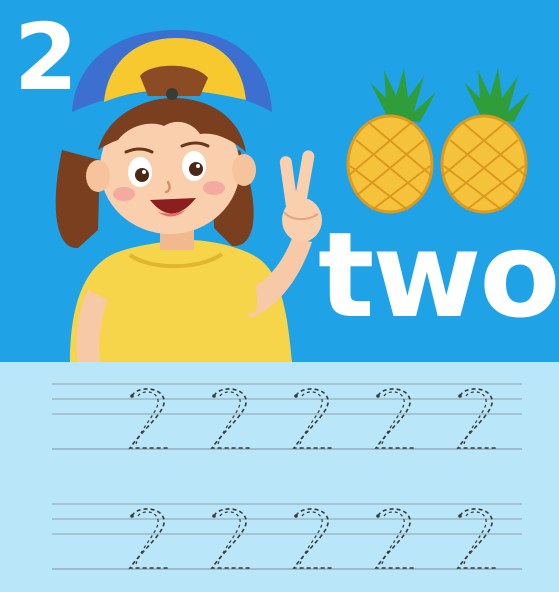 This screenshot has width=559, height=592. Describe the element at coordinates (142, 175) in the screenshot. I see `eye-left-pupil` at that location.